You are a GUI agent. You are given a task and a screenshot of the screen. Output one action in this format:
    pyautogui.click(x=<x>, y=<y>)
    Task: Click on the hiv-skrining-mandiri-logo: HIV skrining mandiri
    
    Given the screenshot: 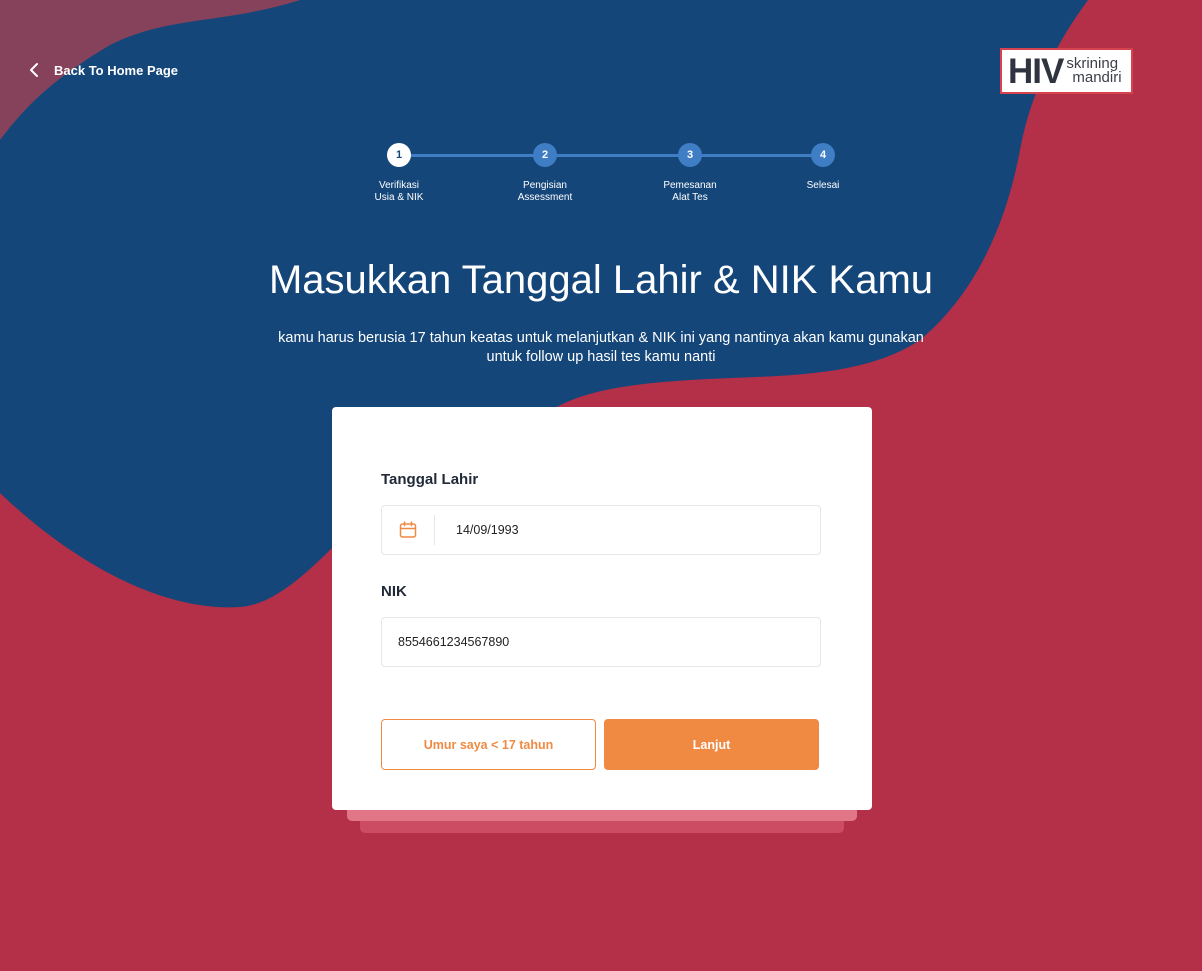 What is the action you would take?
    pyautogui.click(x=1066, y=71)
    